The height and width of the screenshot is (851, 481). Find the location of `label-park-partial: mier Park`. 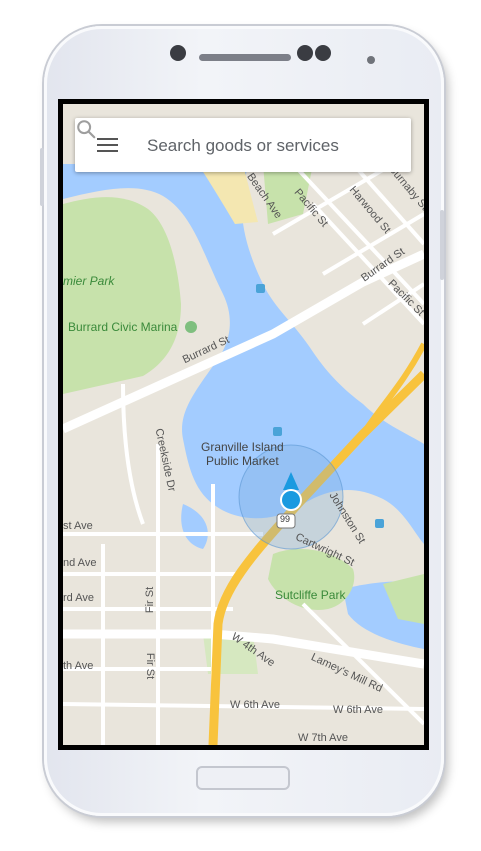

label-park-partial: mier Park is located at coordinates (89, 281).